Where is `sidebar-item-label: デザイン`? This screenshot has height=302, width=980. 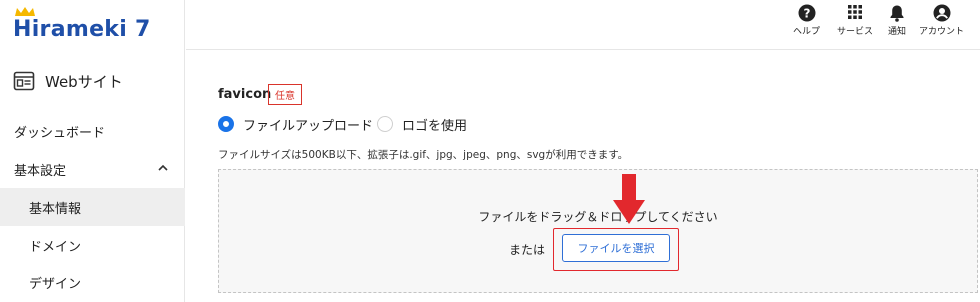
sidebar-item-label: デザイン is located at coordinates (55, 284).